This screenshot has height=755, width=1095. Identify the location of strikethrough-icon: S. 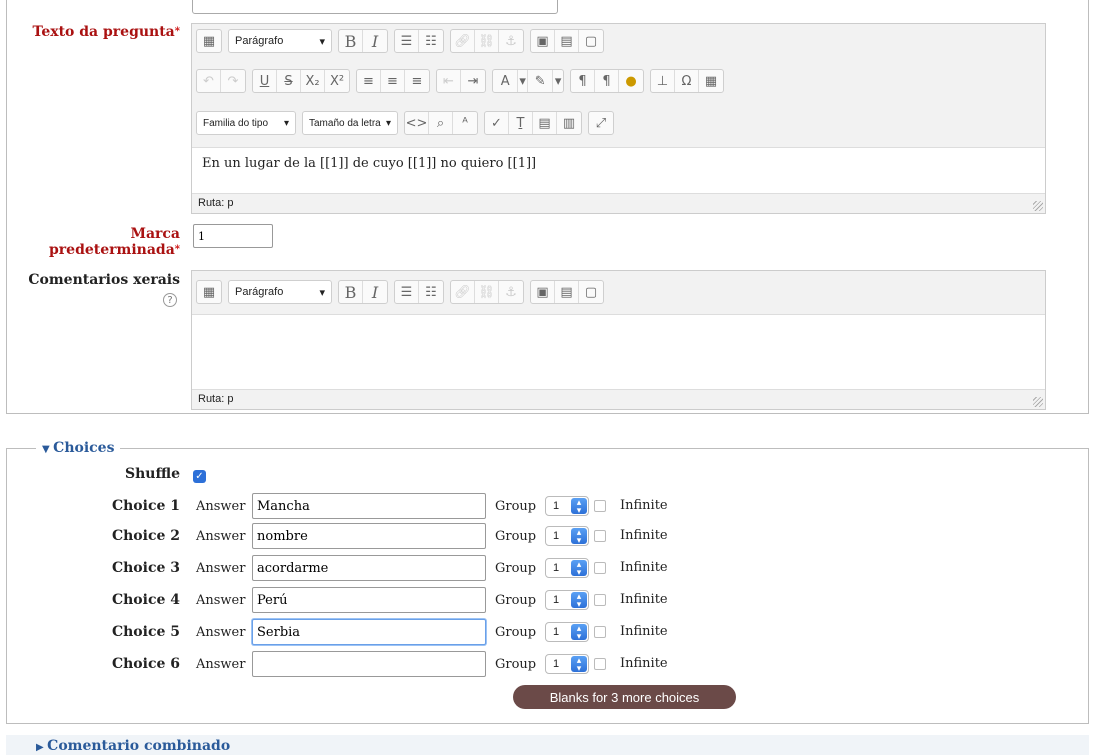
(289, 81).